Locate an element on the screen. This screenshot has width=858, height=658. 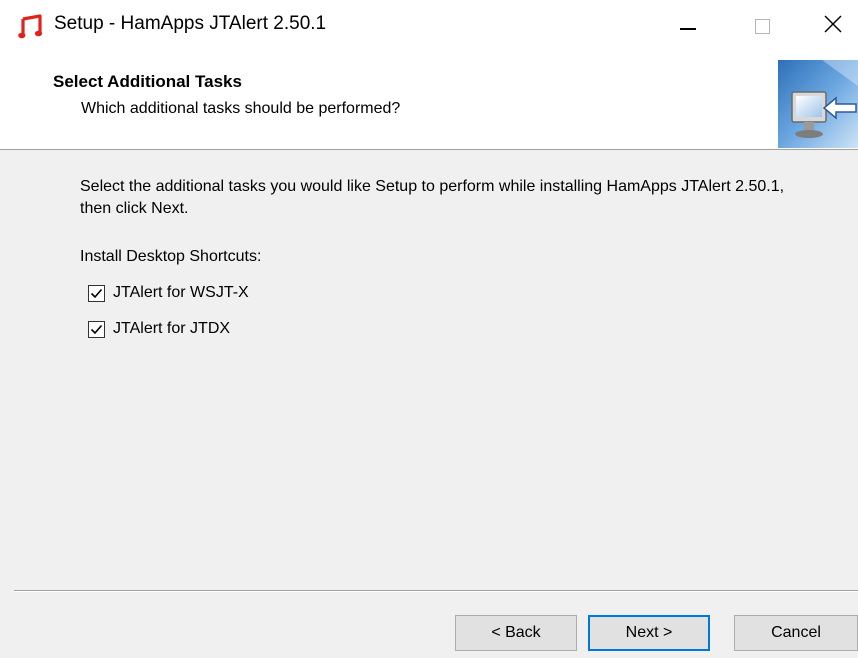
setup-monitor-icon is located at coordinates (818, 104).